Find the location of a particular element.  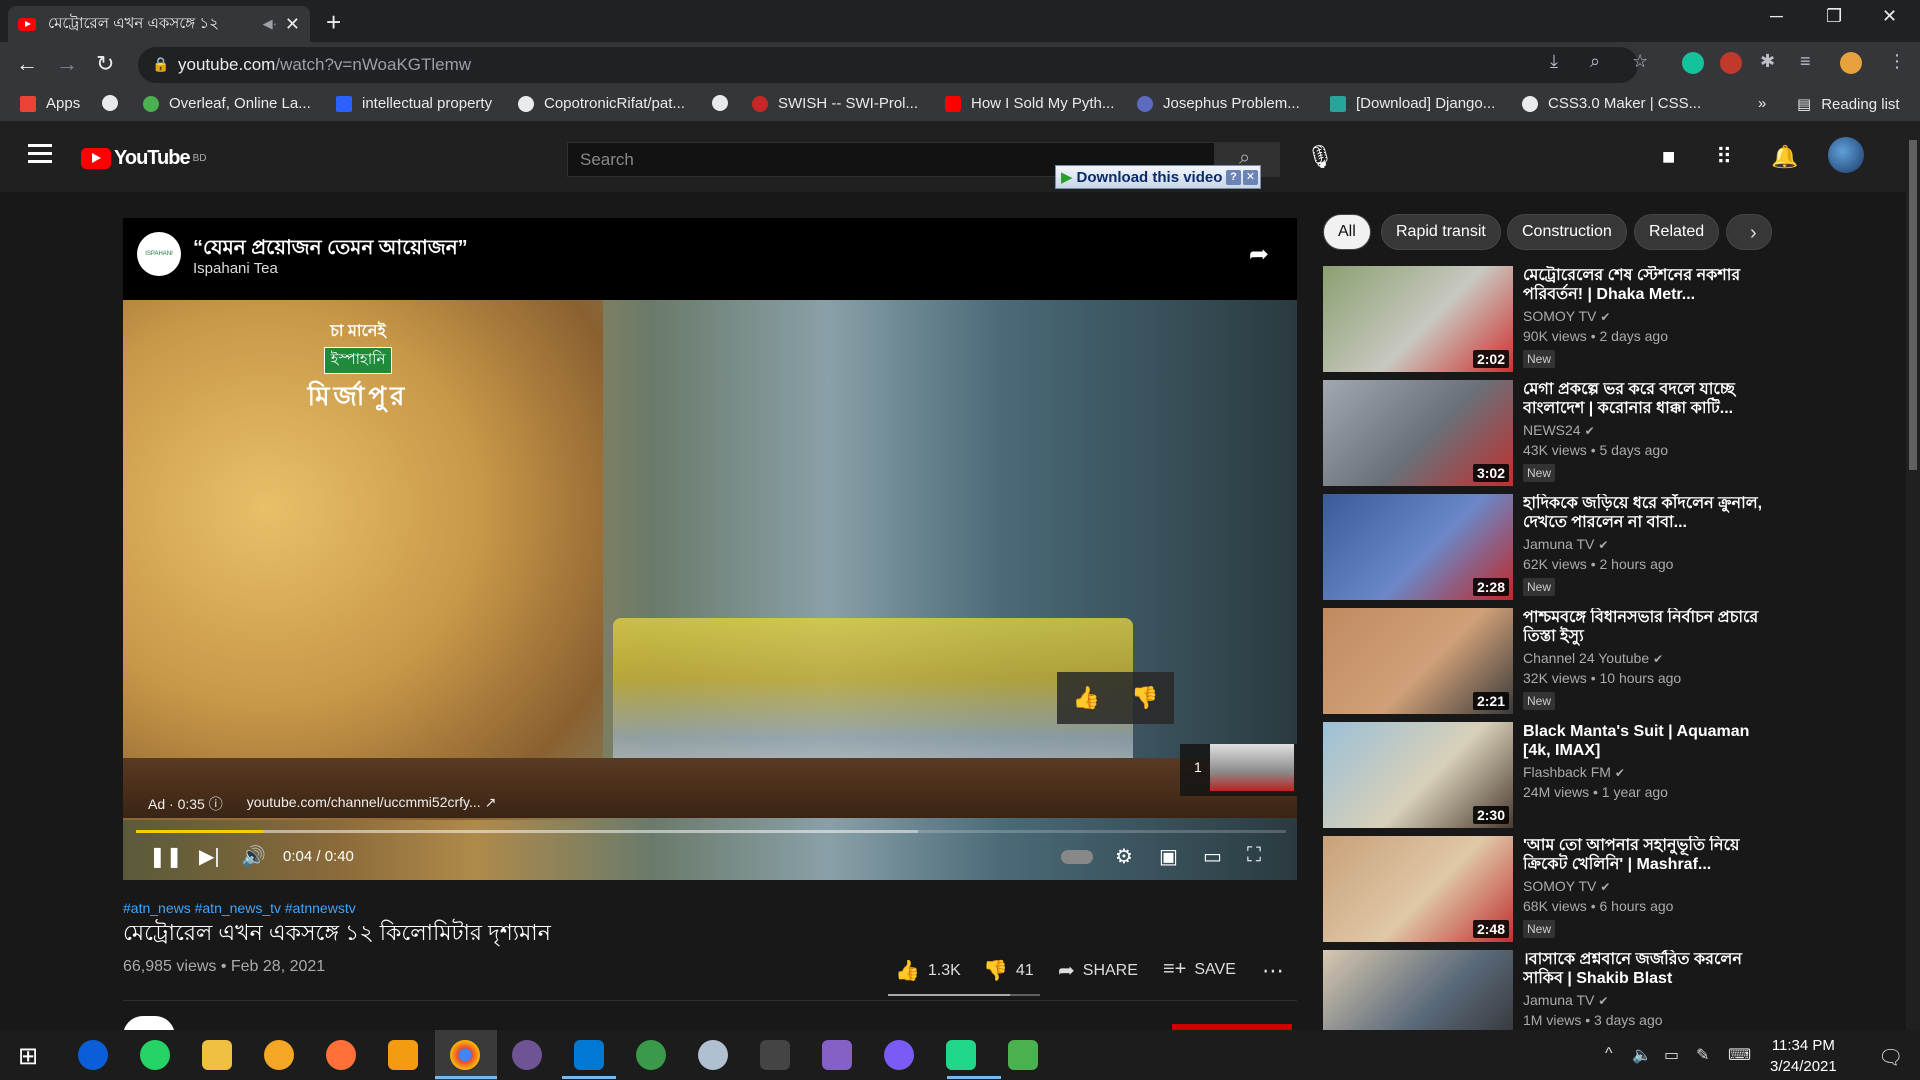

chrome-icon is located at coordinates (465, 1055).